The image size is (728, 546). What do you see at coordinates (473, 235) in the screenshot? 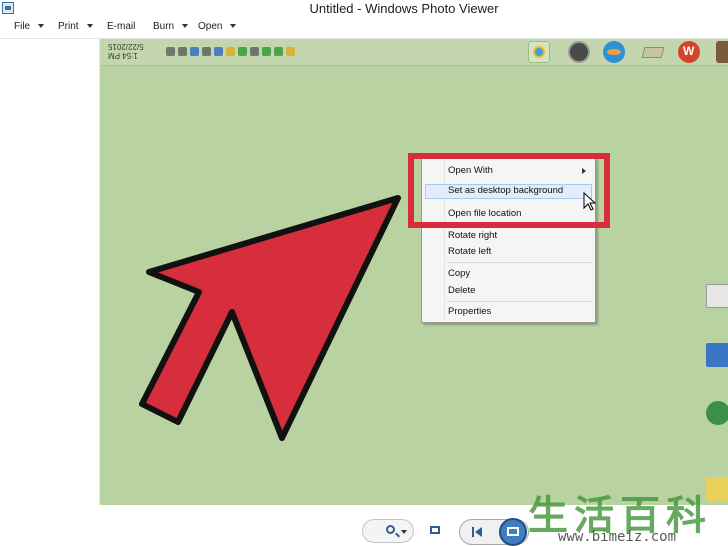
I see `menu-item-rotate-right-label: Rotate right` at bounding box center [473, 235].